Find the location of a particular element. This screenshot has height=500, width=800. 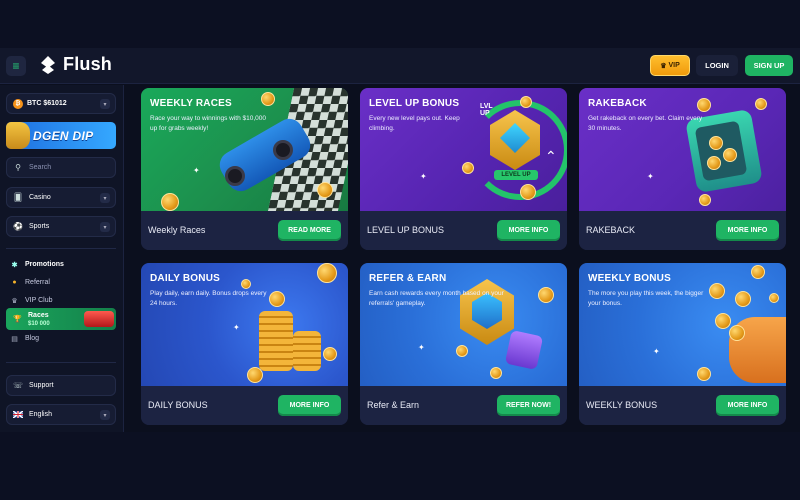

promo-banner: DGEN DIP is located at coordinates (61, 135).